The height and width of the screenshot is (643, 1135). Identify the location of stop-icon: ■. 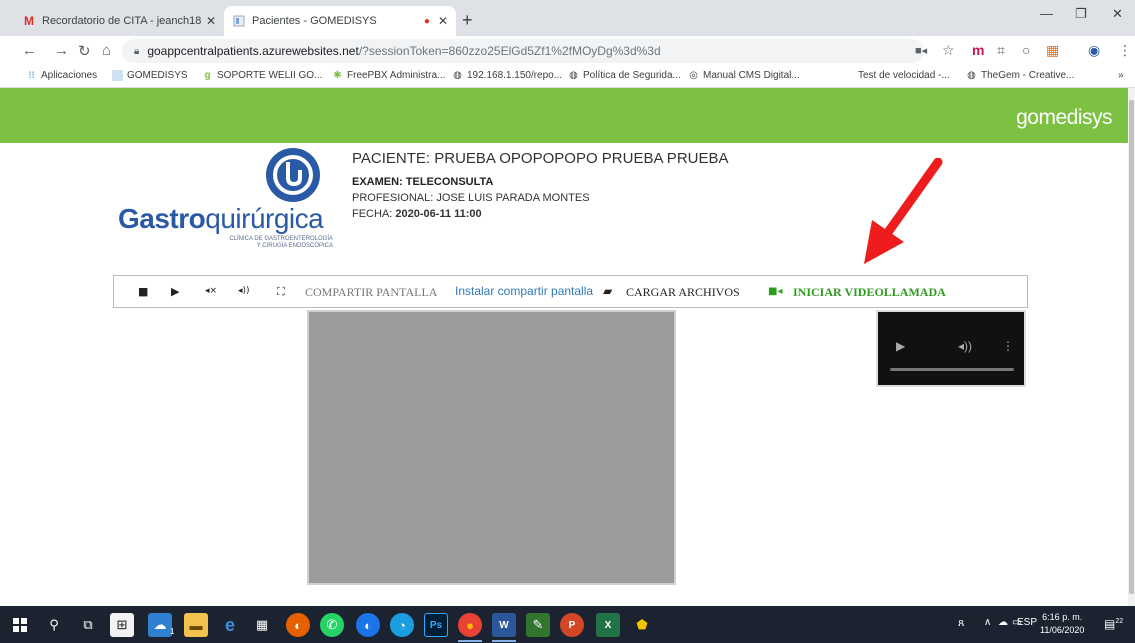
(143, 291).